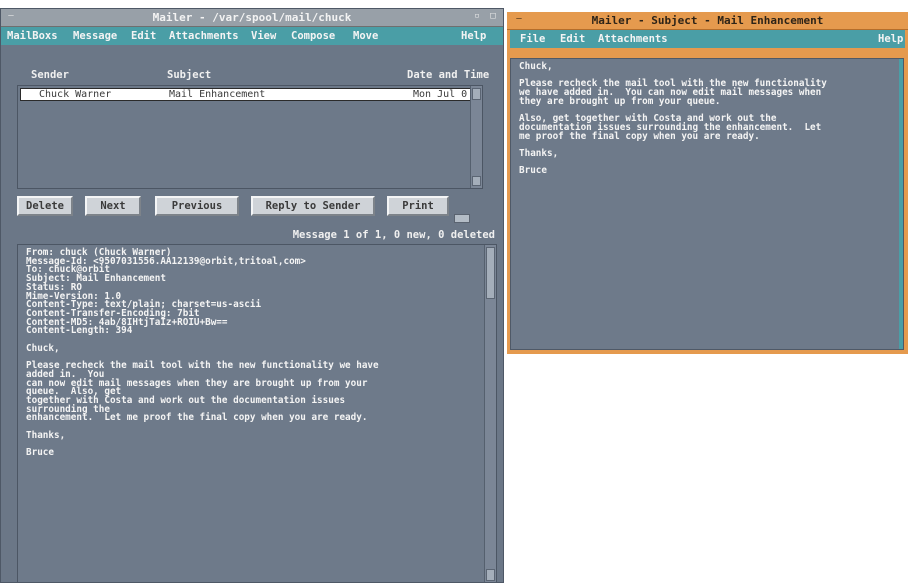 The height and width of the screenshot is (583, 908). I want to click on message-list-scrollbar, so click(476, 137).